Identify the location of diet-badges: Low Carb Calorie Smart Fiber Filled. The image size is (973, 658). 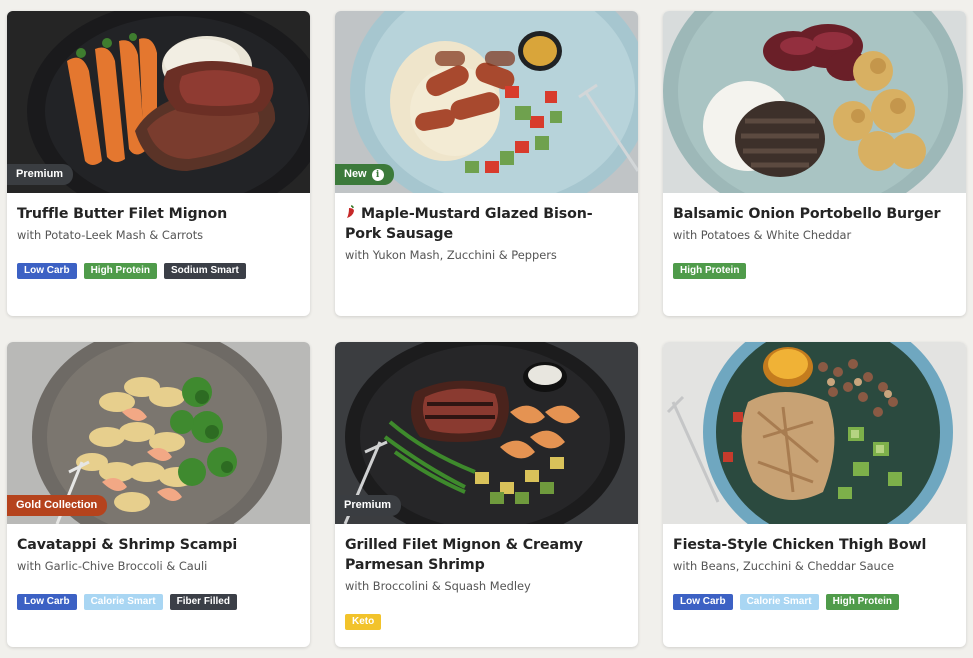
(158, 602).